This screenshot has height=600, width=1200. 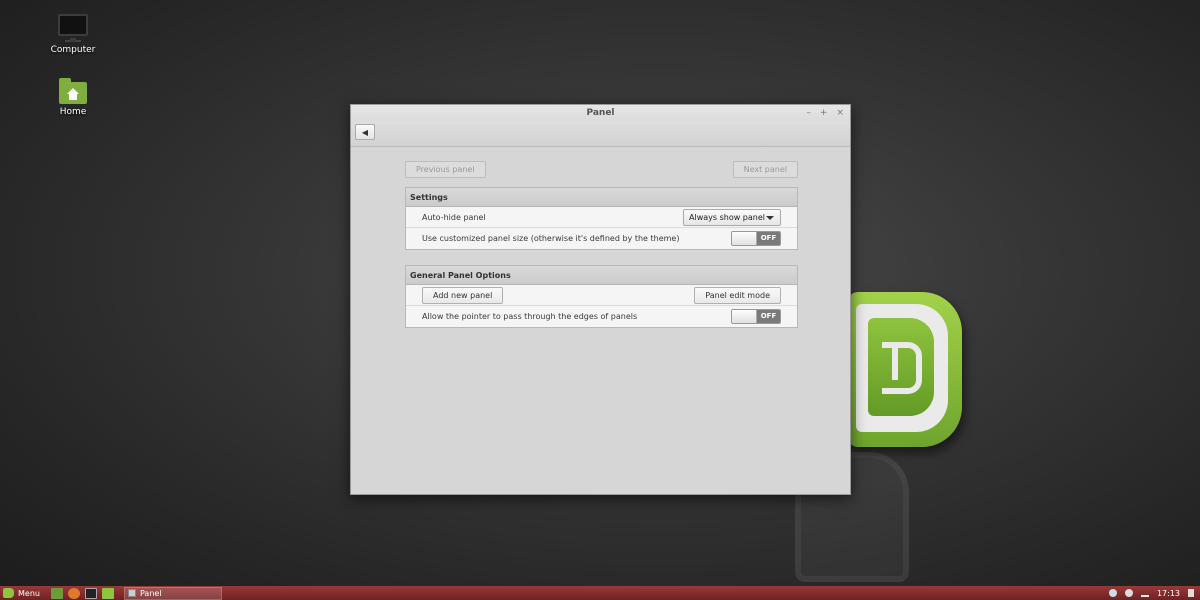 I want to click on mint-menu-icon, so click(x=8, y=593).